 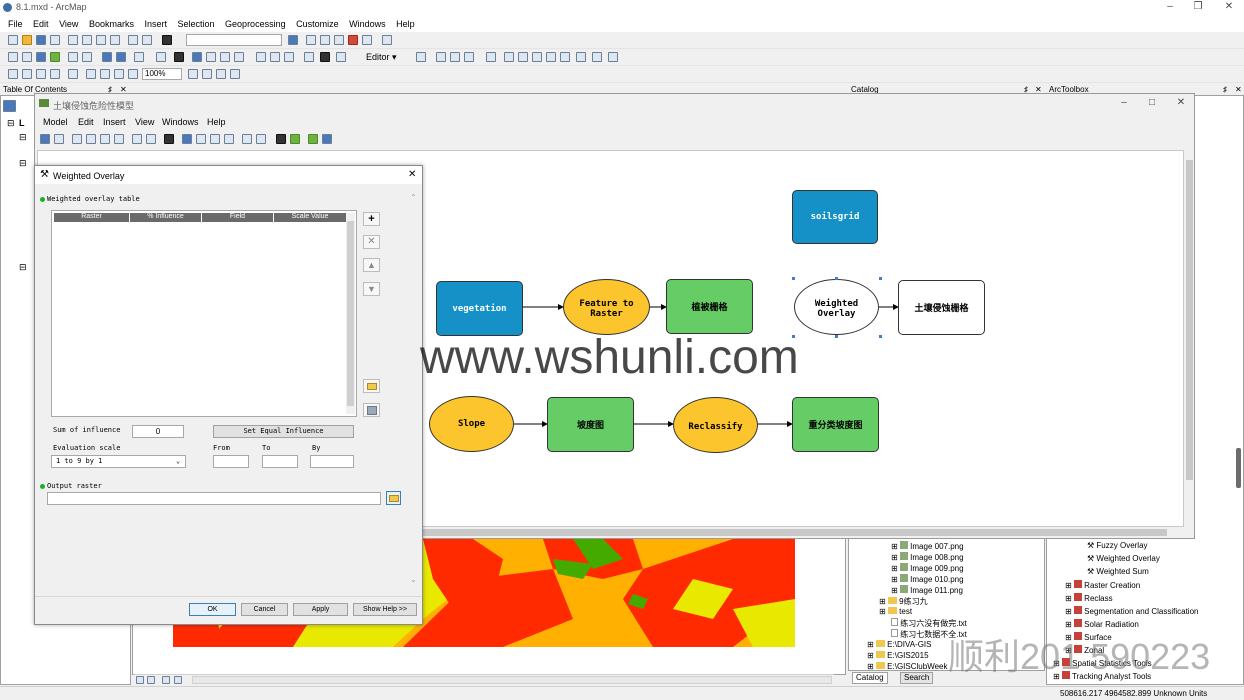 What do you see at coordinates (367, 40) in the screenshot?
I see `python-window-icon` at bounding box center [367, 40].